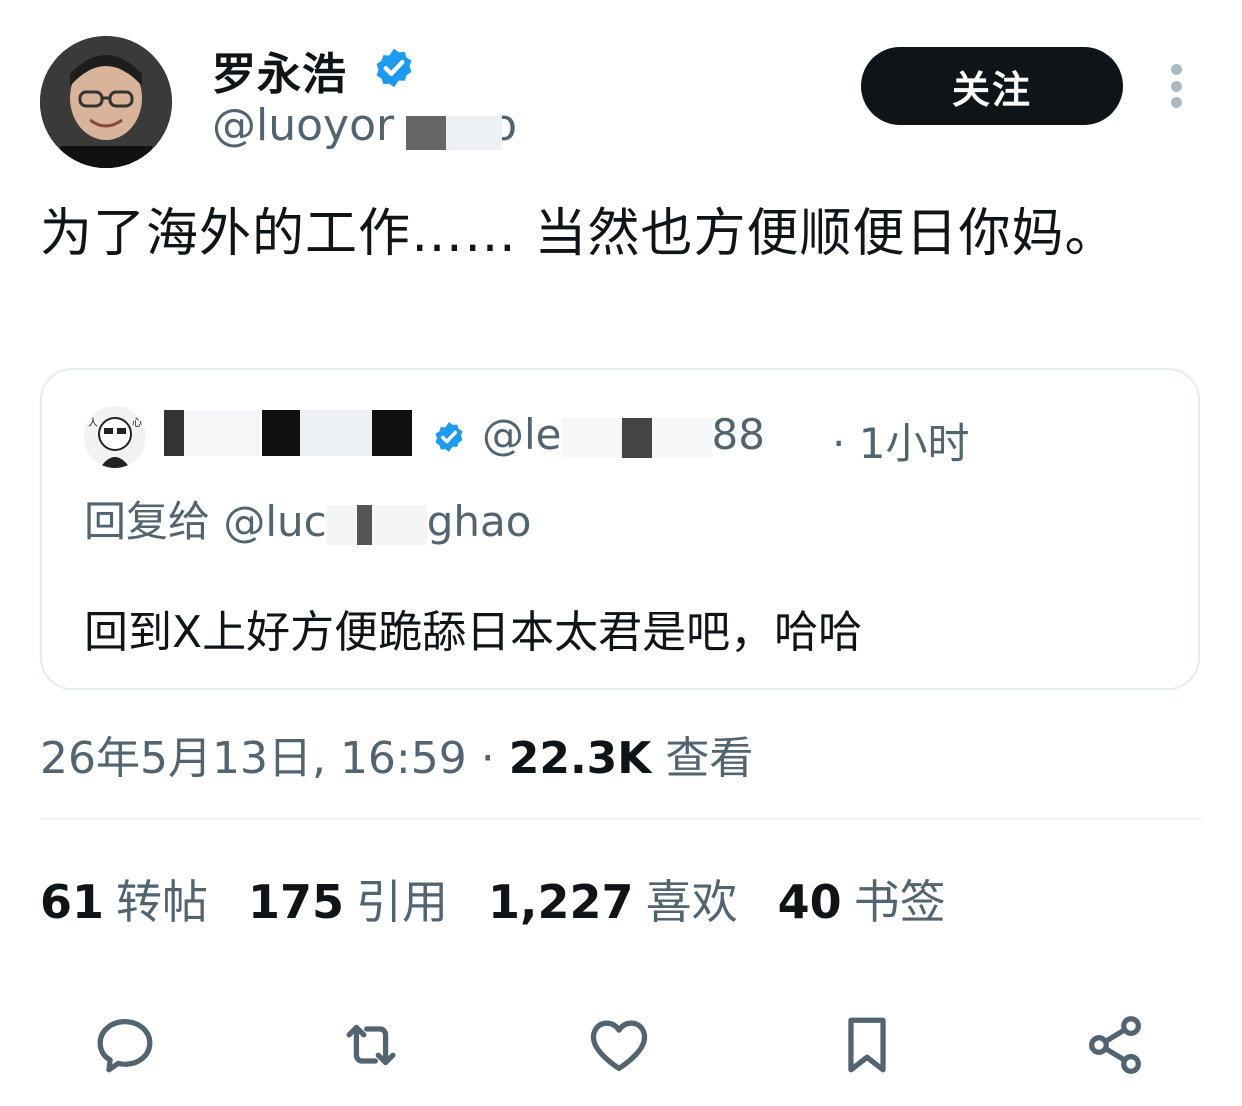 The width and height of the screenshot is (1242, 1106). Describe the element at coordinates (473, 632) in the screenshot. I see `quoted-tweet-text: 回到X上好方便跪舔日本太君是吧，哈哈` at that location.